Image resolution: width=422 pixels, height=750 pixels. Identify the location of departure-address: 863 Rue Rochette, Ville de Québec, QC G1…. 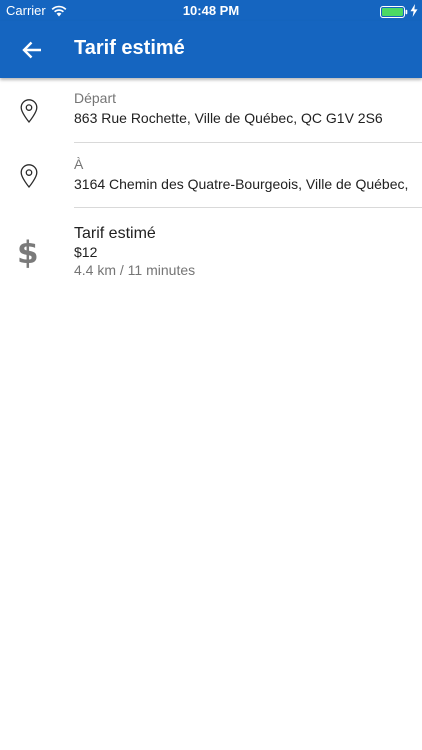
(228, 118).